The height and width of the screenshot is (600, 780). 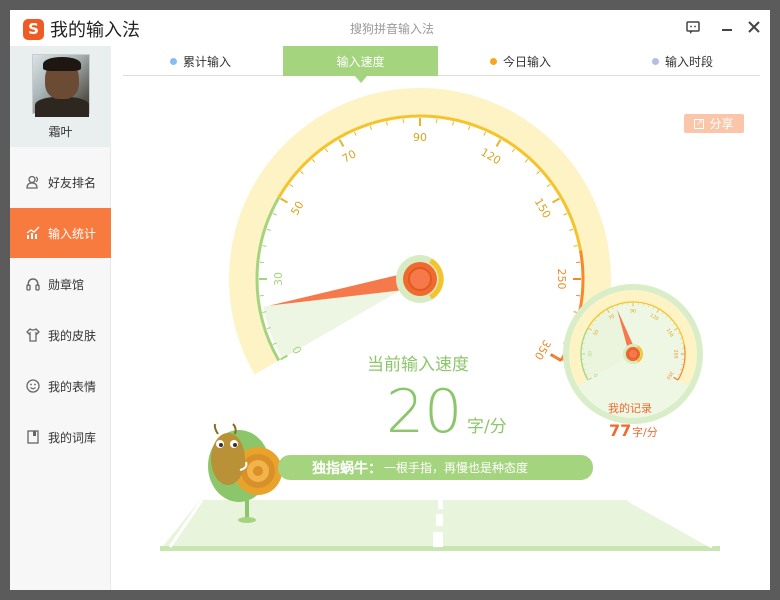 I want to click on gauge-tick-label: 70, so click(x=349, y=156).